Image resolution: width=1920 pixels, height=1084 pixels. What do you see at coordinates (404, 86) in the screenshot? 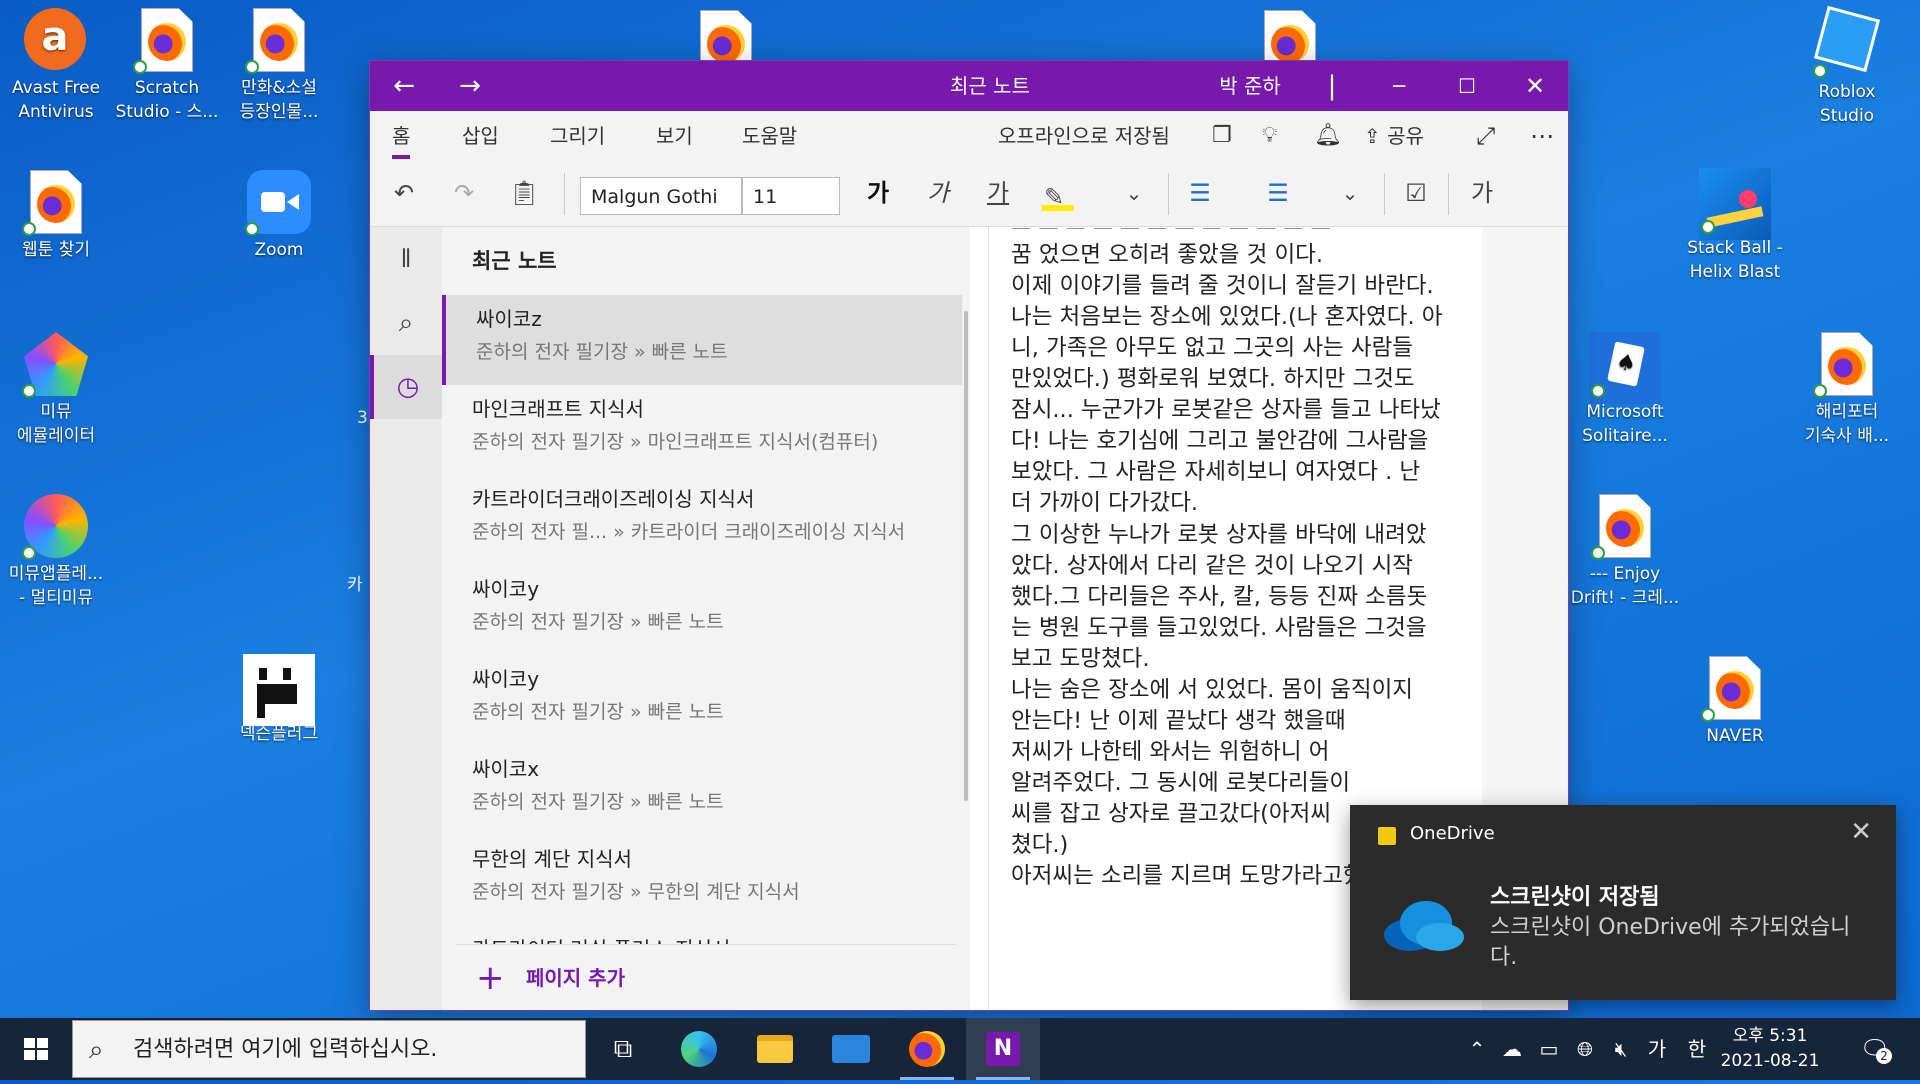
I see `back-arrow-icon: ←` at bounding box center [404, 86].